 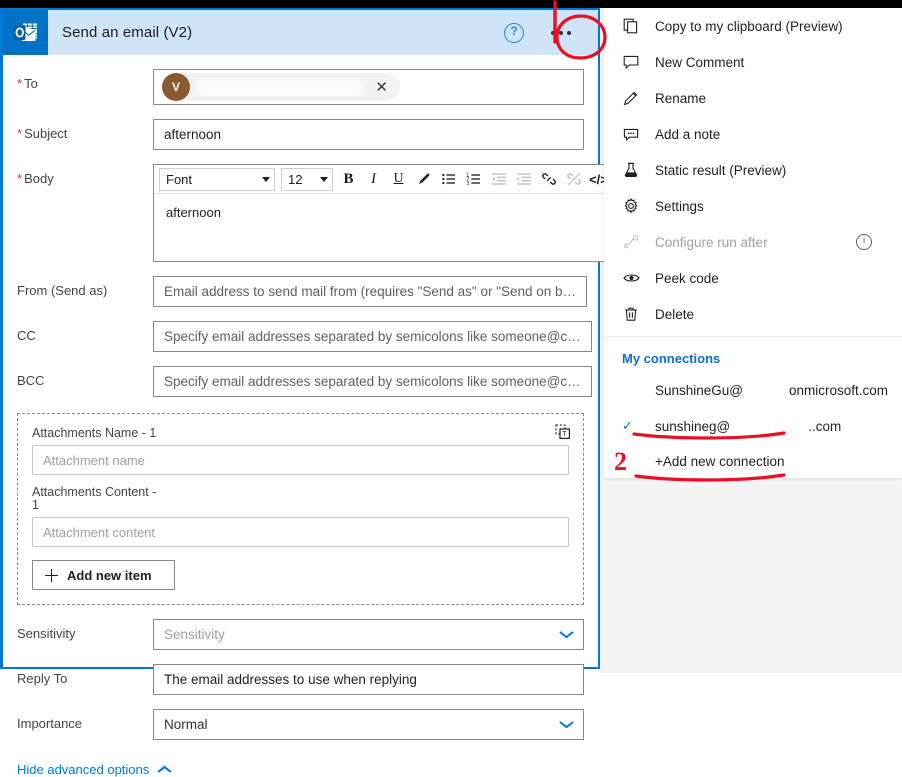 I want to click on label-importance: Importance, so click(x=50, y=723).